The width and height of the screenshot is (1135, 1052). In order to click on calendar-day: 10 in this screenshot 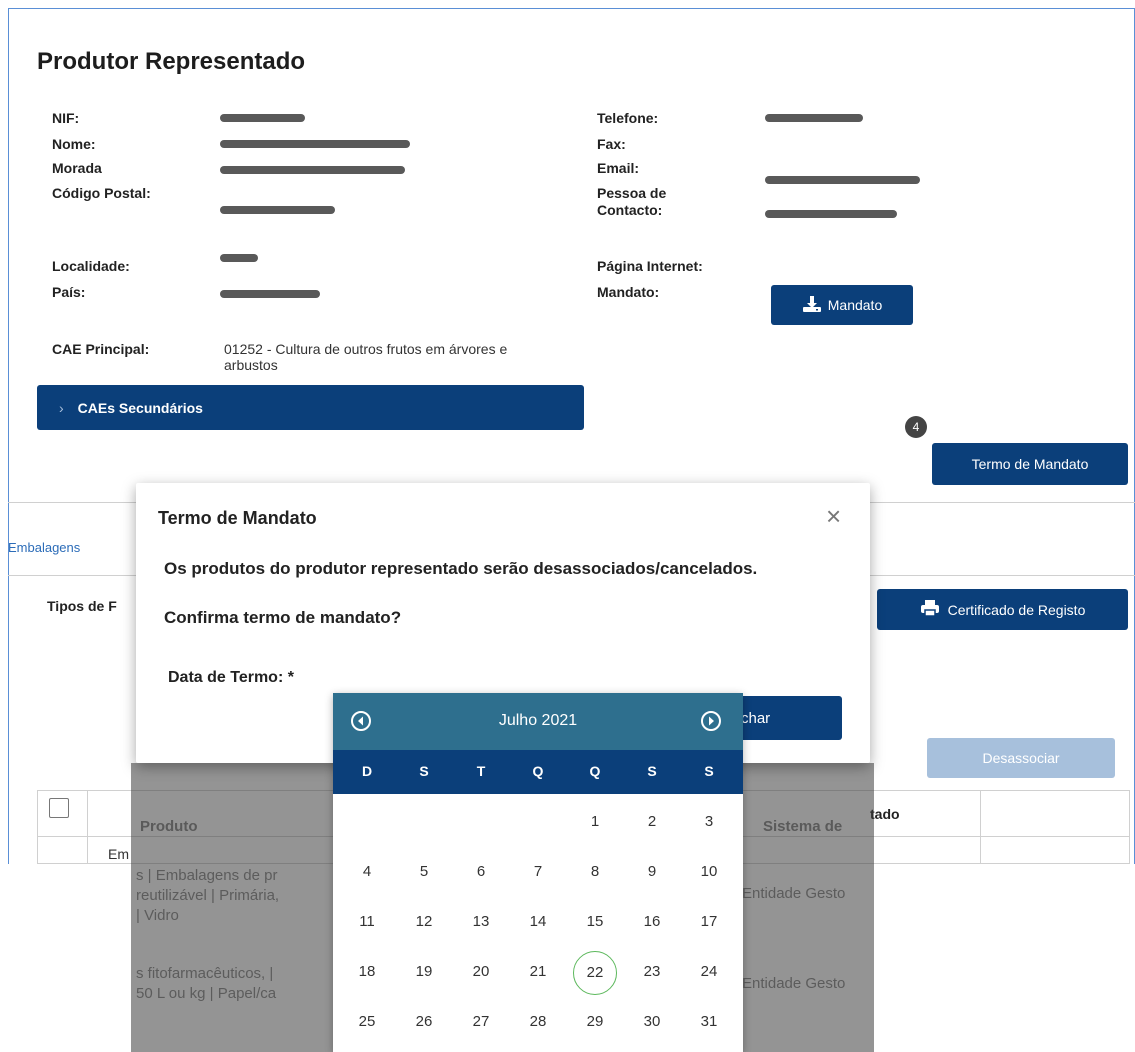, I will do `click(709, 871)`.